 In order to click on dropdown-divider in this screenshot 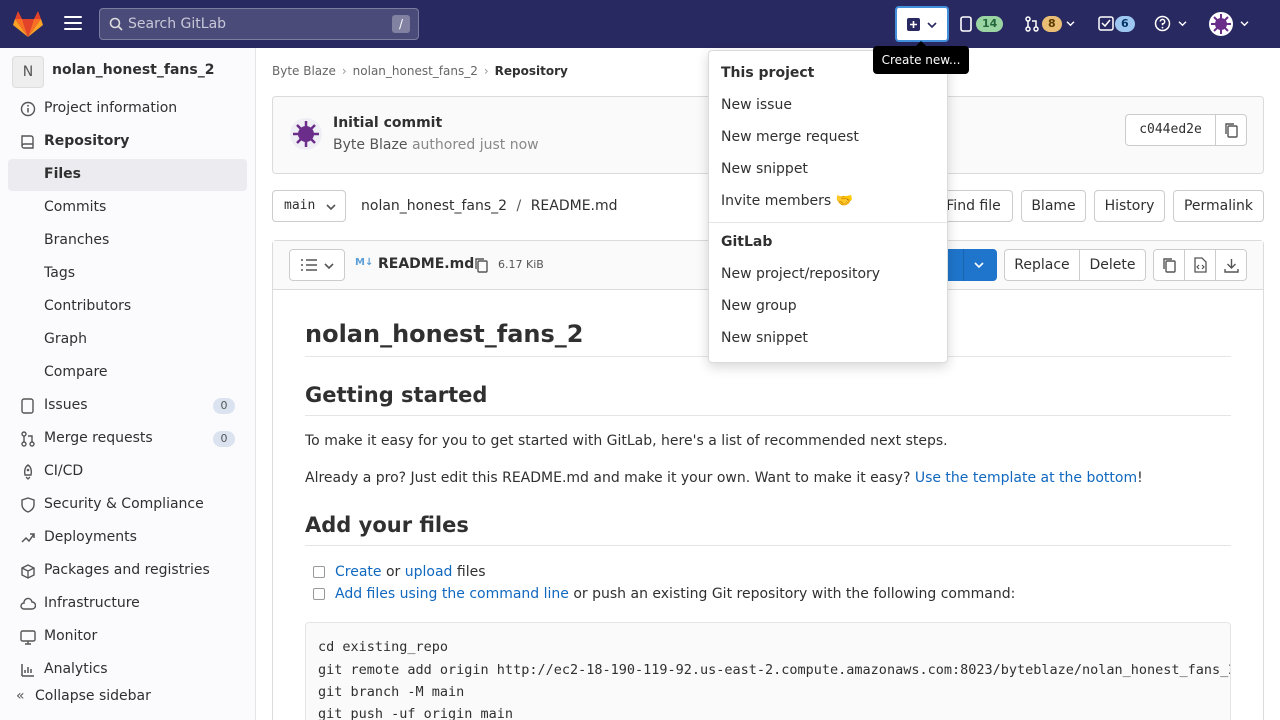, I will do `click(828, 222)`.